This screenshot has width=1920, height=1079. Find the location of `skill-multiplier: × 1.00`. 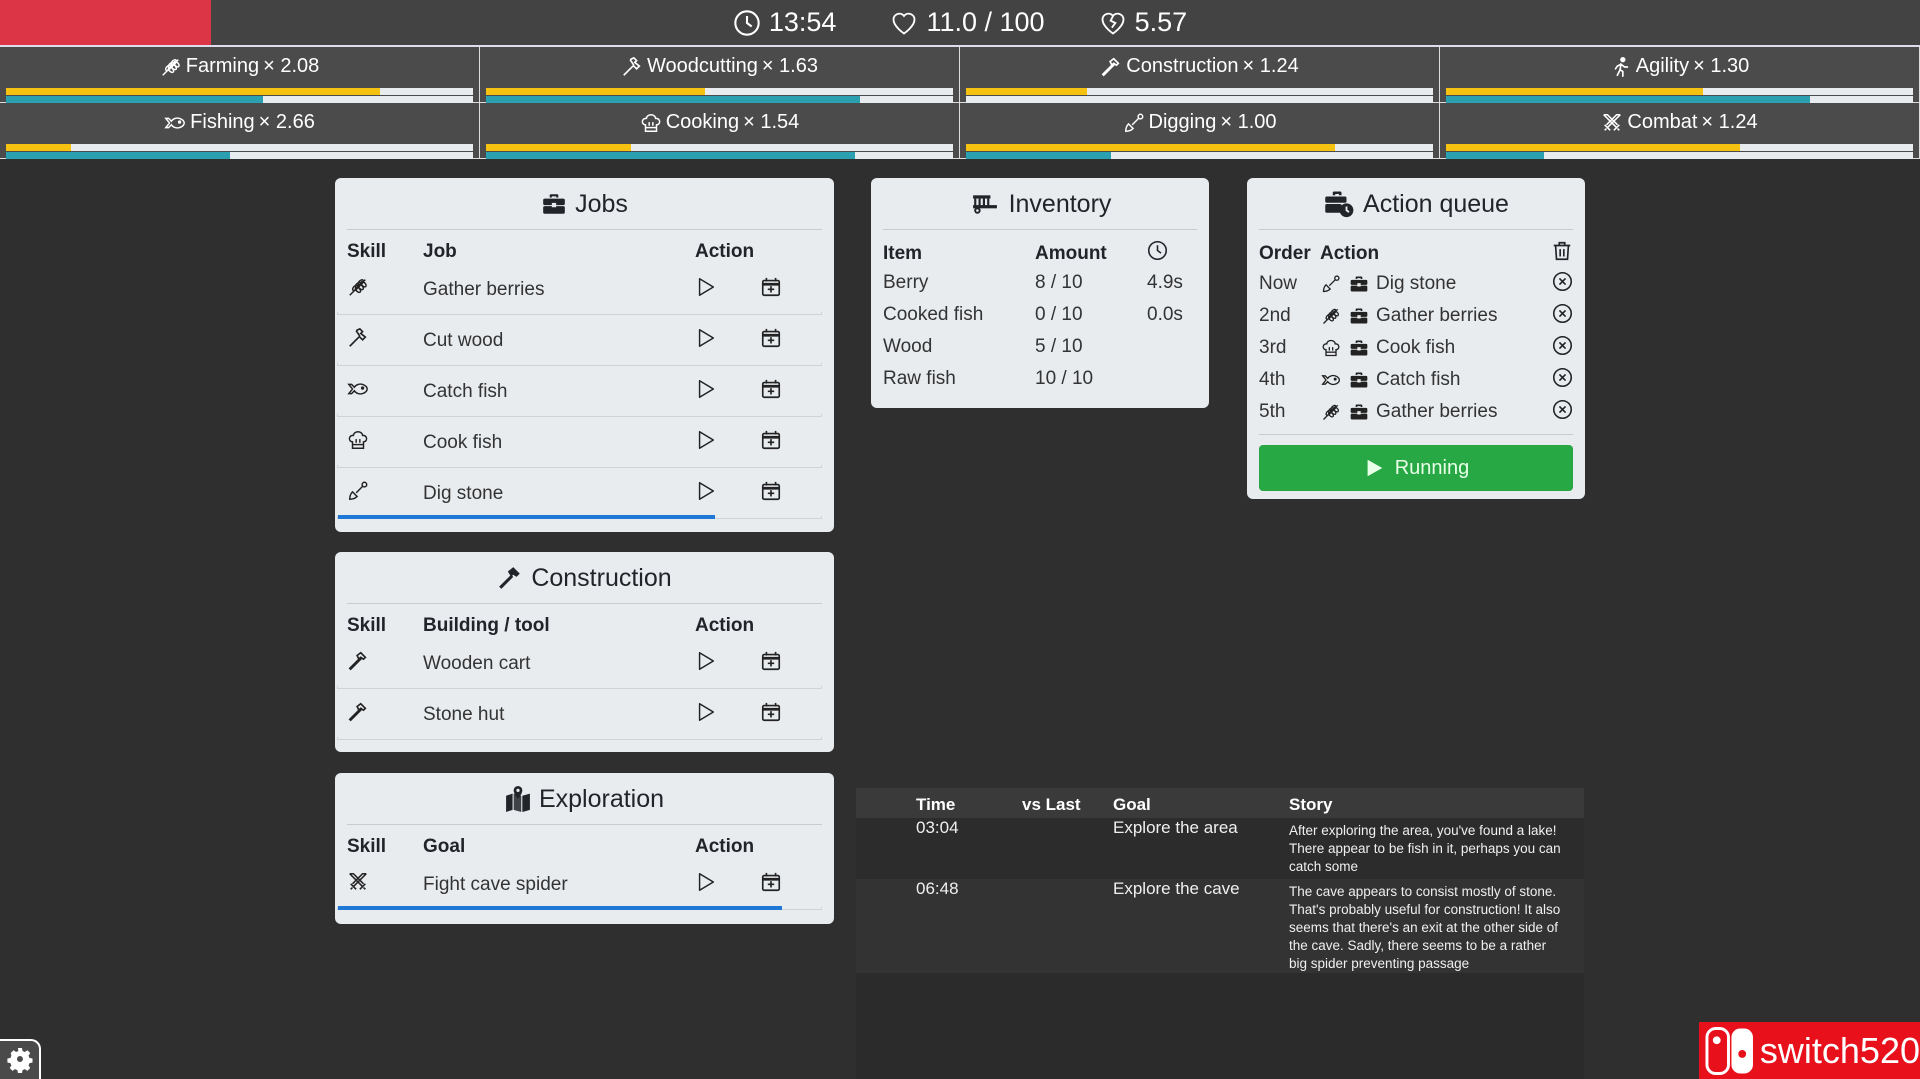

skill-multiplier: × 1.00 is located at coordinates (1248, 122).